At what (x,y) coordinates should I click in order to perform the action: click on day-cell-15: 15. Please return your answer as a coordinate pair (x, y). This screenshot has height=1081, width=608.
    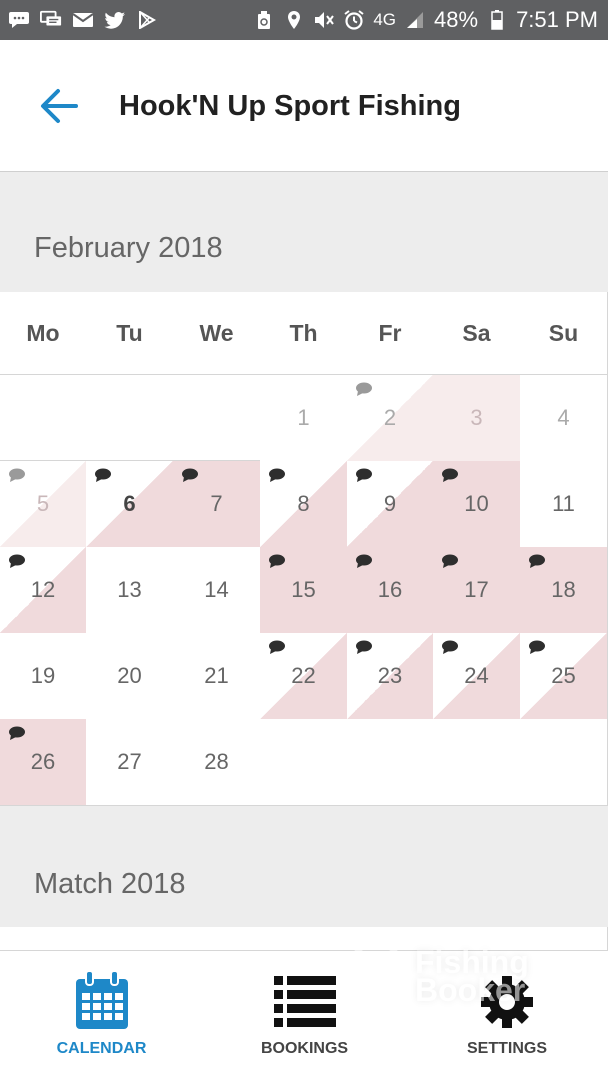
    Looking at the image, I should click on (304, 590).